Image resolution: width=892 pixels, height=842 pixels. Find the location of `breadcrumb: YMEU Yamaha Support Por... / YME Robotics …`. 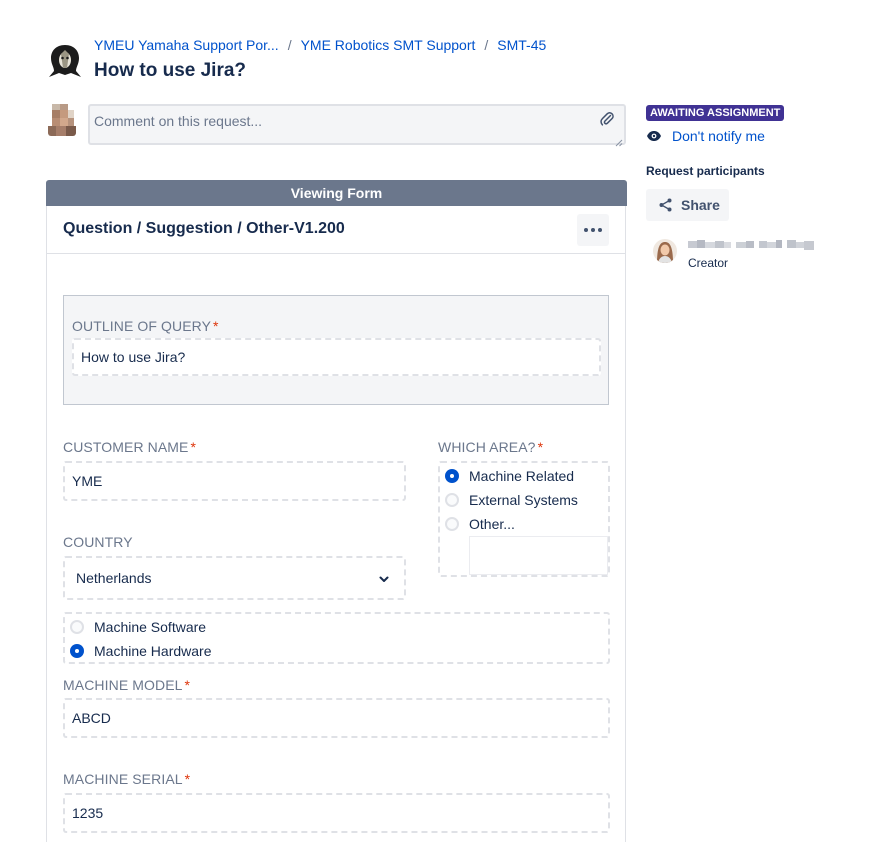

breadcrumb: YMEU Yamaha Support Por... / YME Robotics … is located at coordinates (320, 45).